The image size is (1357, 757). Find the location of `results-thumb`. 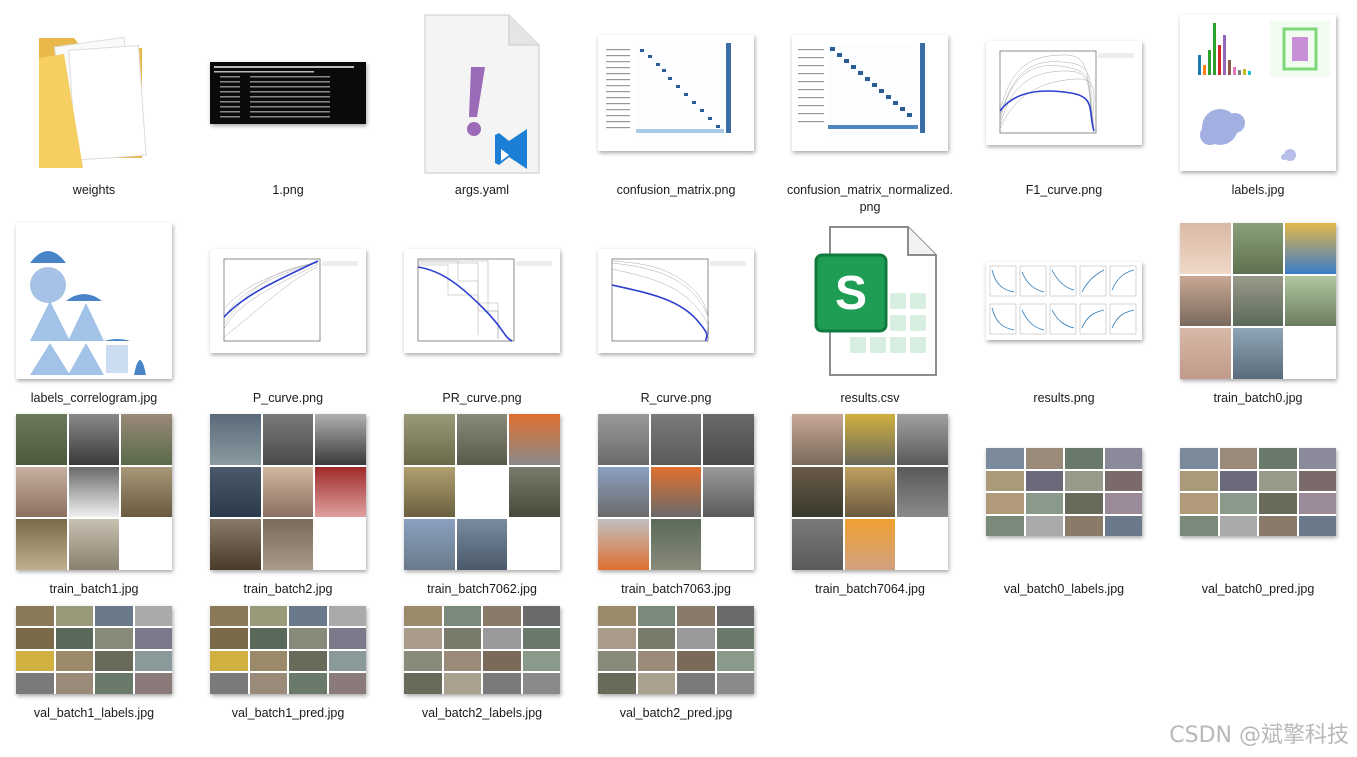

results-thumb is located at coordinates (1064, 301).